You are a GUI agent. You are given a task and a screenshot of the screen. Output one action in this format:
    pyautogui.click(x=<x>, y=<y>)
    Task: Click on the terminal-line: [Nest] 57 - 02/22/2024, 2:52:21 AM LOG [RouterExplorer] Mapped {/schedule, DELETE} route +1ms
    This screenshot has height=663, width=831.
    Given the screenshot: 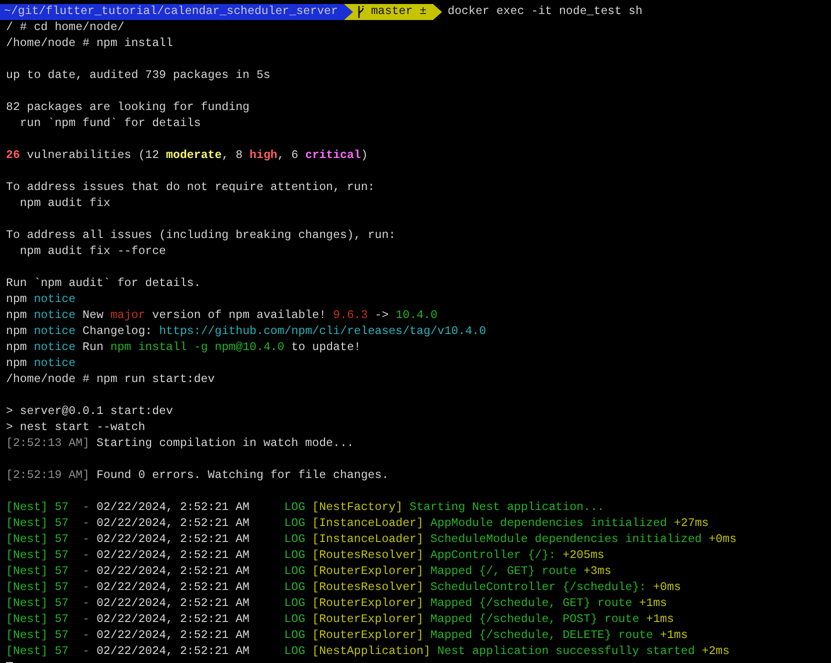 What is the action you would take?
    pyautogui.click(x=347, y=636)
    